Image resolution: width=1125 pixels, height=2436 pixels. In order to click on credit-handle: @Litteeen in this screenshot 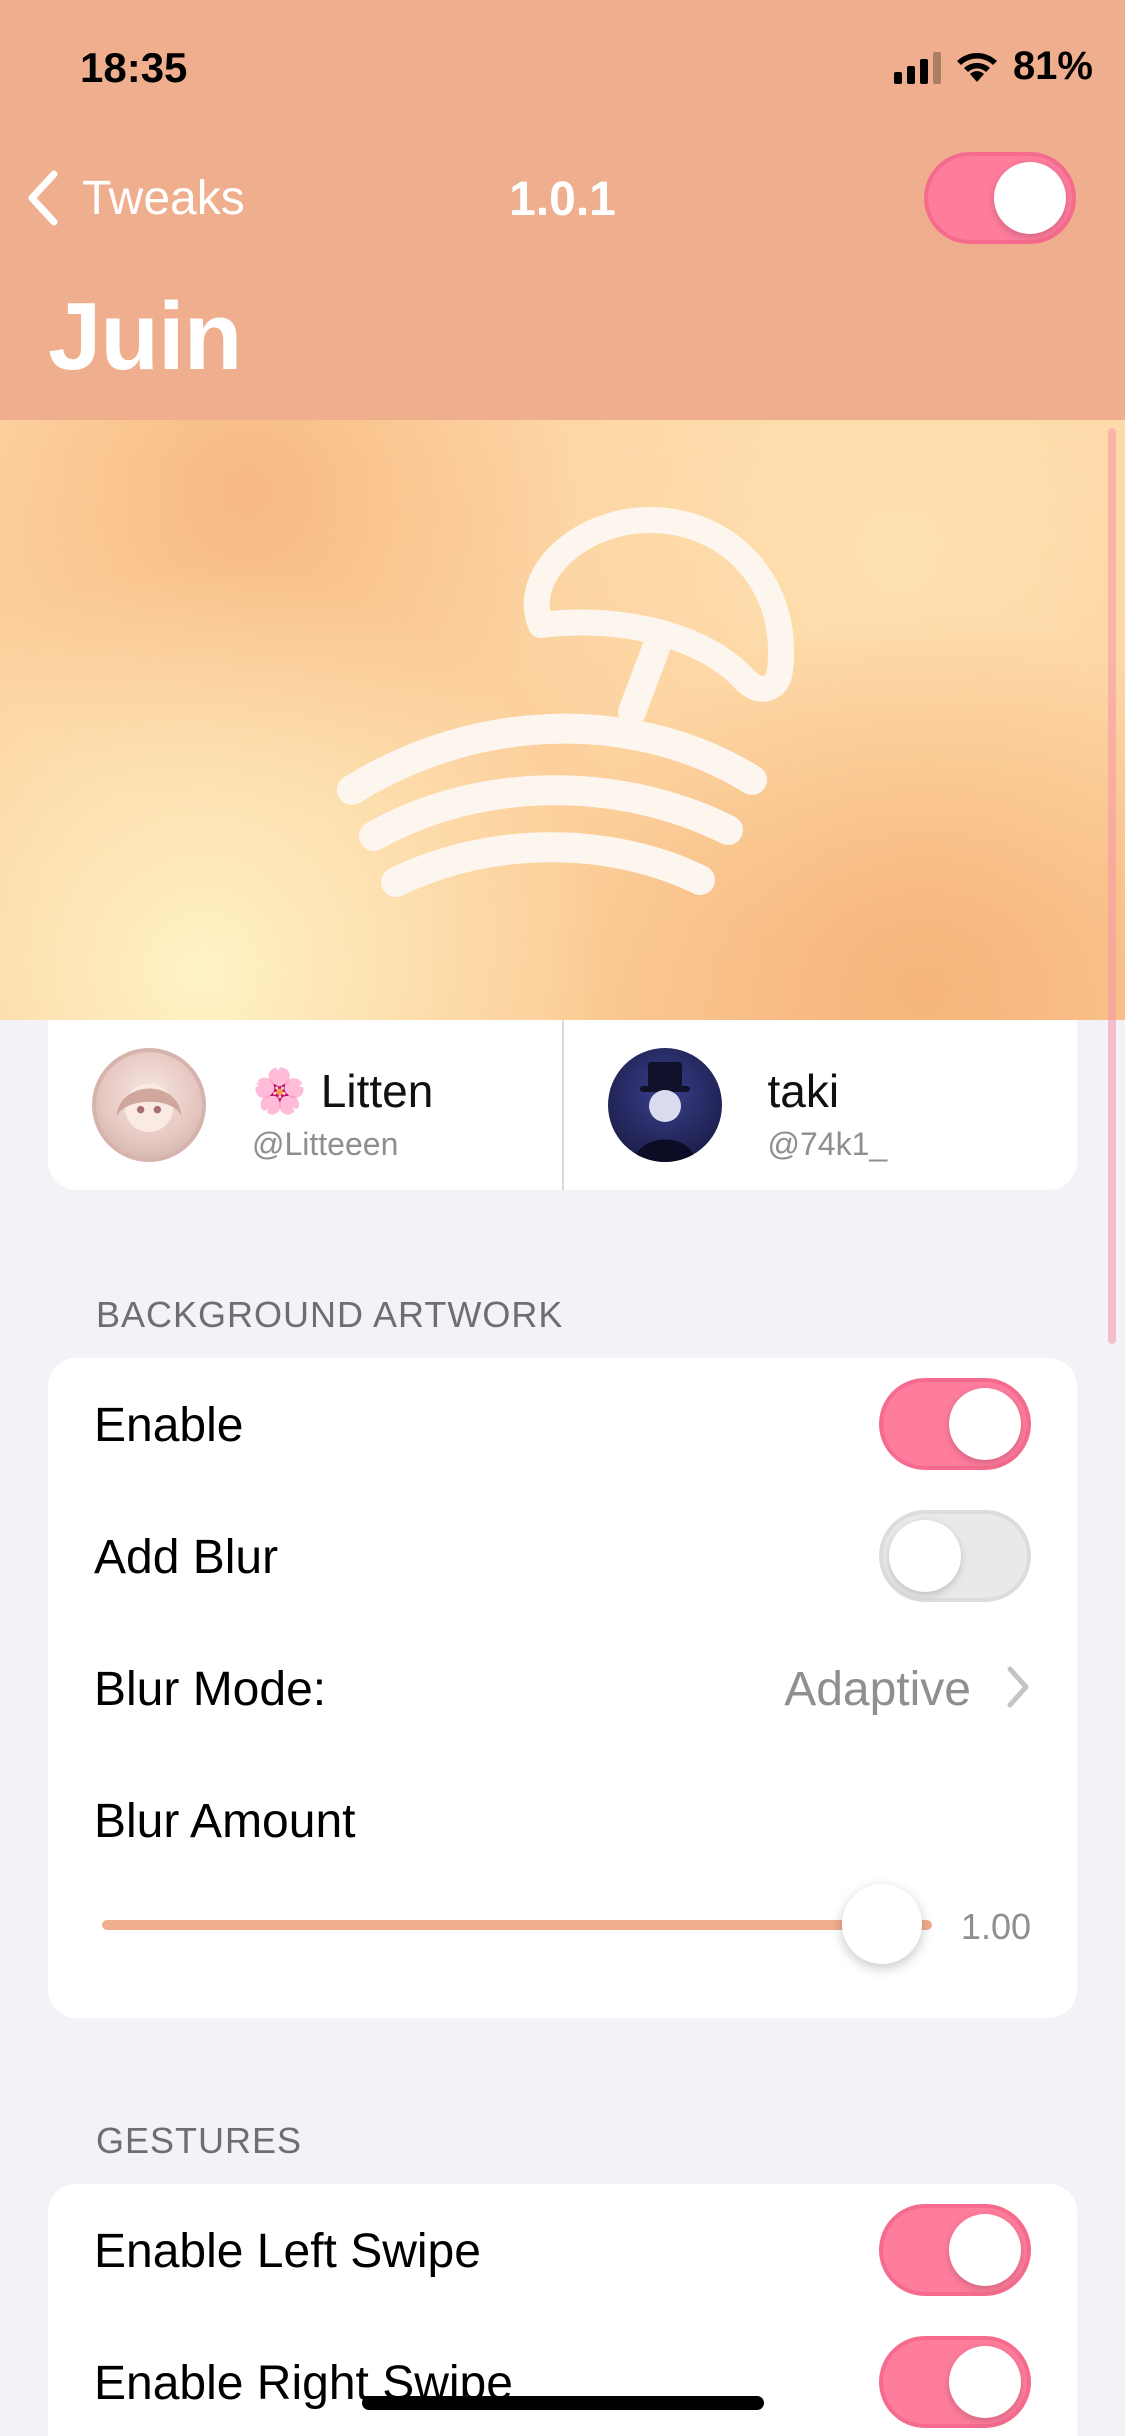, I will do `click(325, 1144)`.